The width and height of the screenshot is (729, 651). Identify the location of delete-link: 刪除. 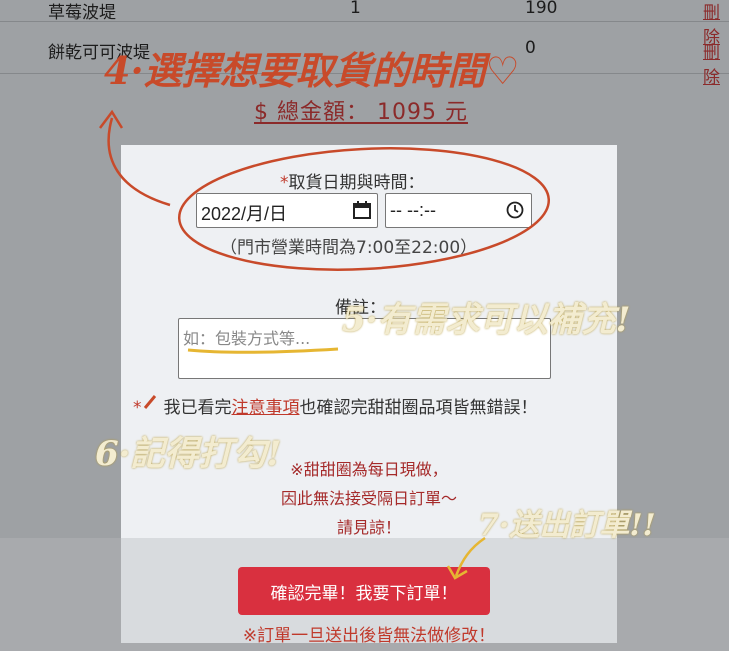
(716, 63).